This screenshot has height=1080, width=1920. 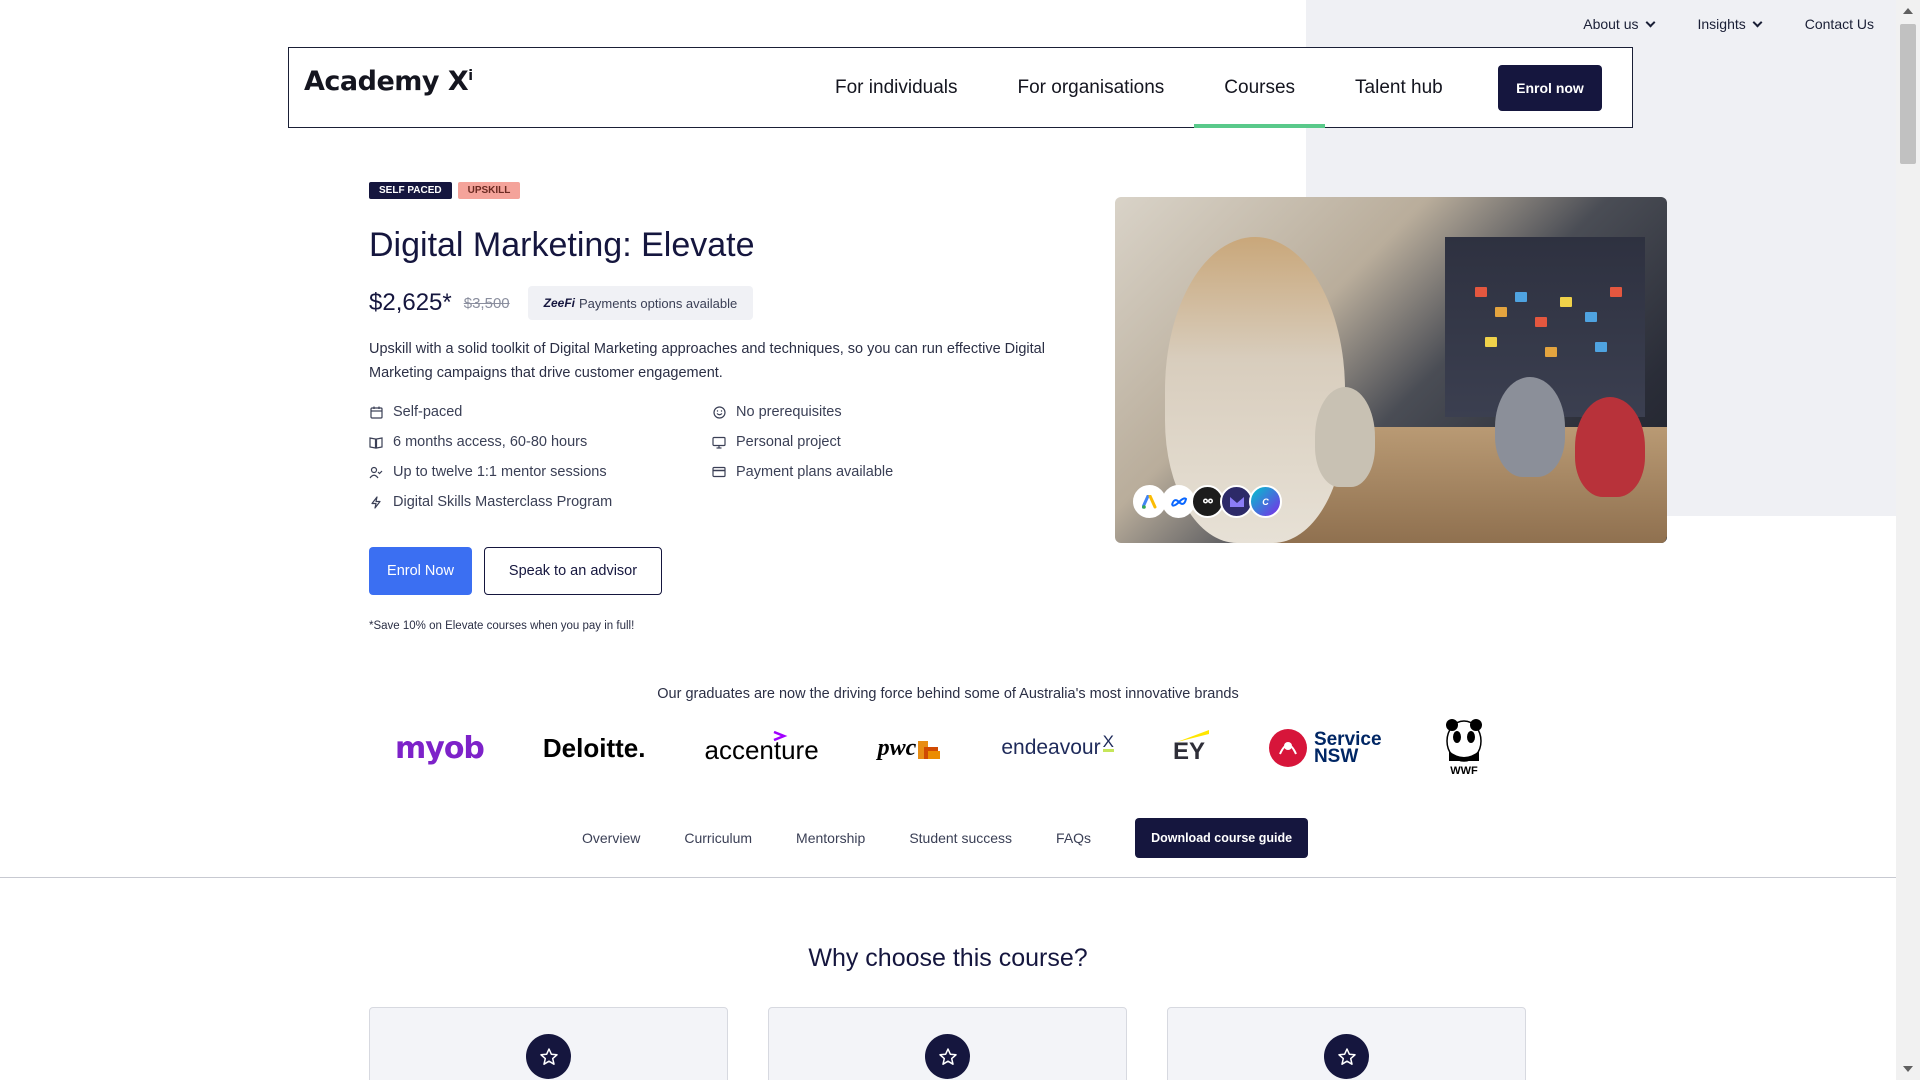 I want to click on accenture-text: accenture, so click(x=761, y=749).